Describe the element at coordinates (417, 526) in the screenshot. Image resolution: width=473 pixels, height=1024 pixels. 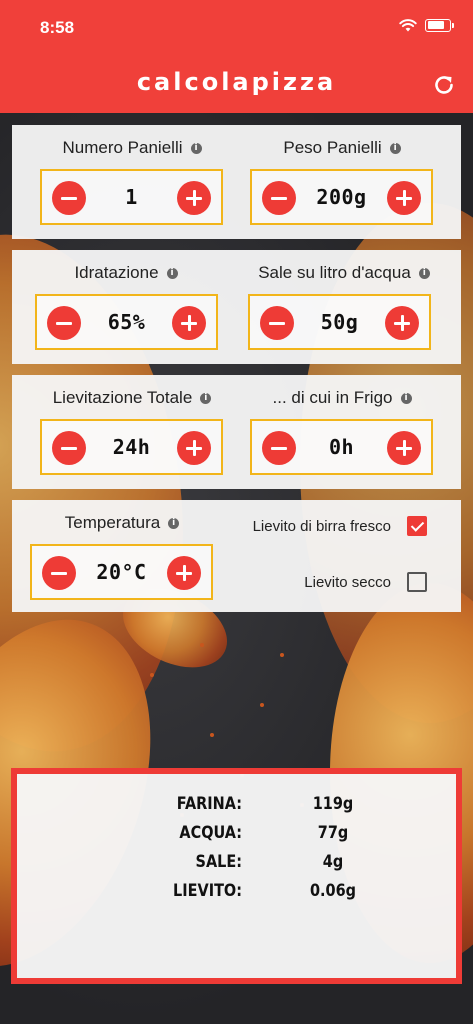
I see `lievito-fresco-checkbox` at that location.